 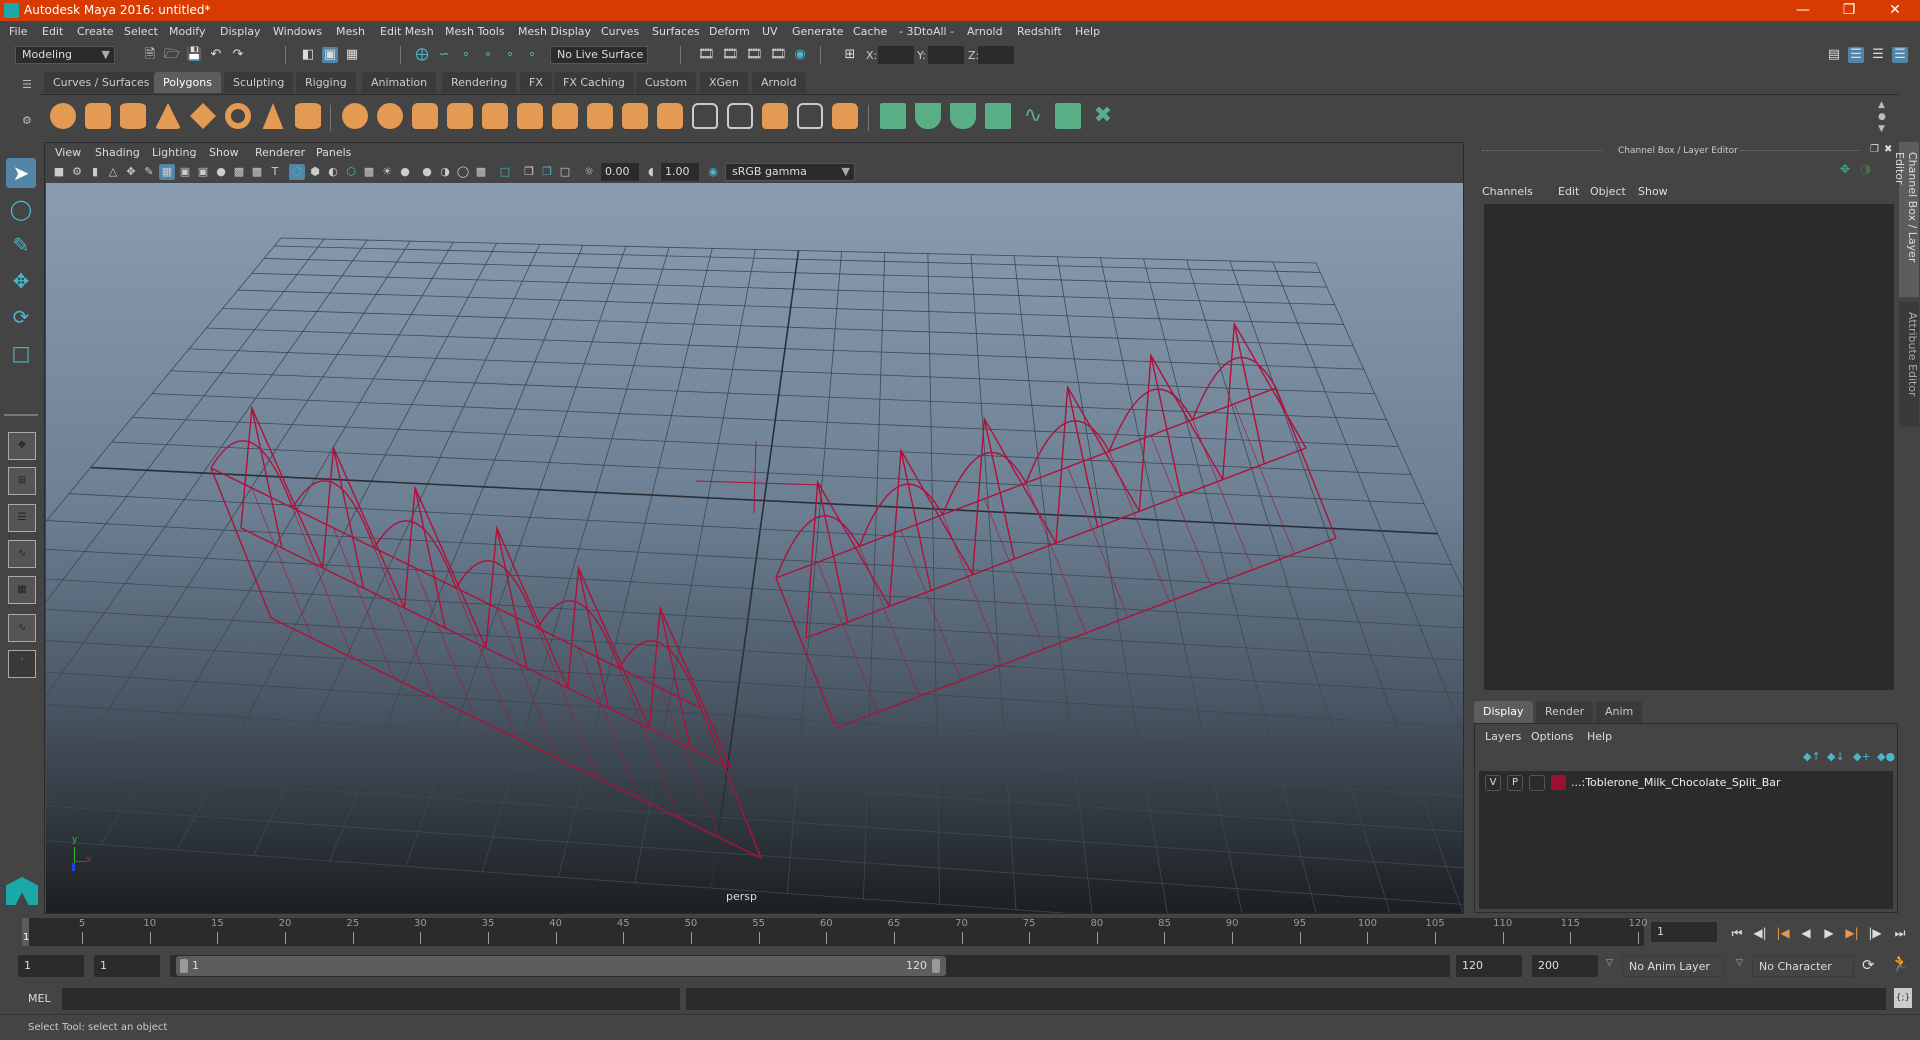 I want to click on shadows-icon: ●, so click(x=405, y=172).